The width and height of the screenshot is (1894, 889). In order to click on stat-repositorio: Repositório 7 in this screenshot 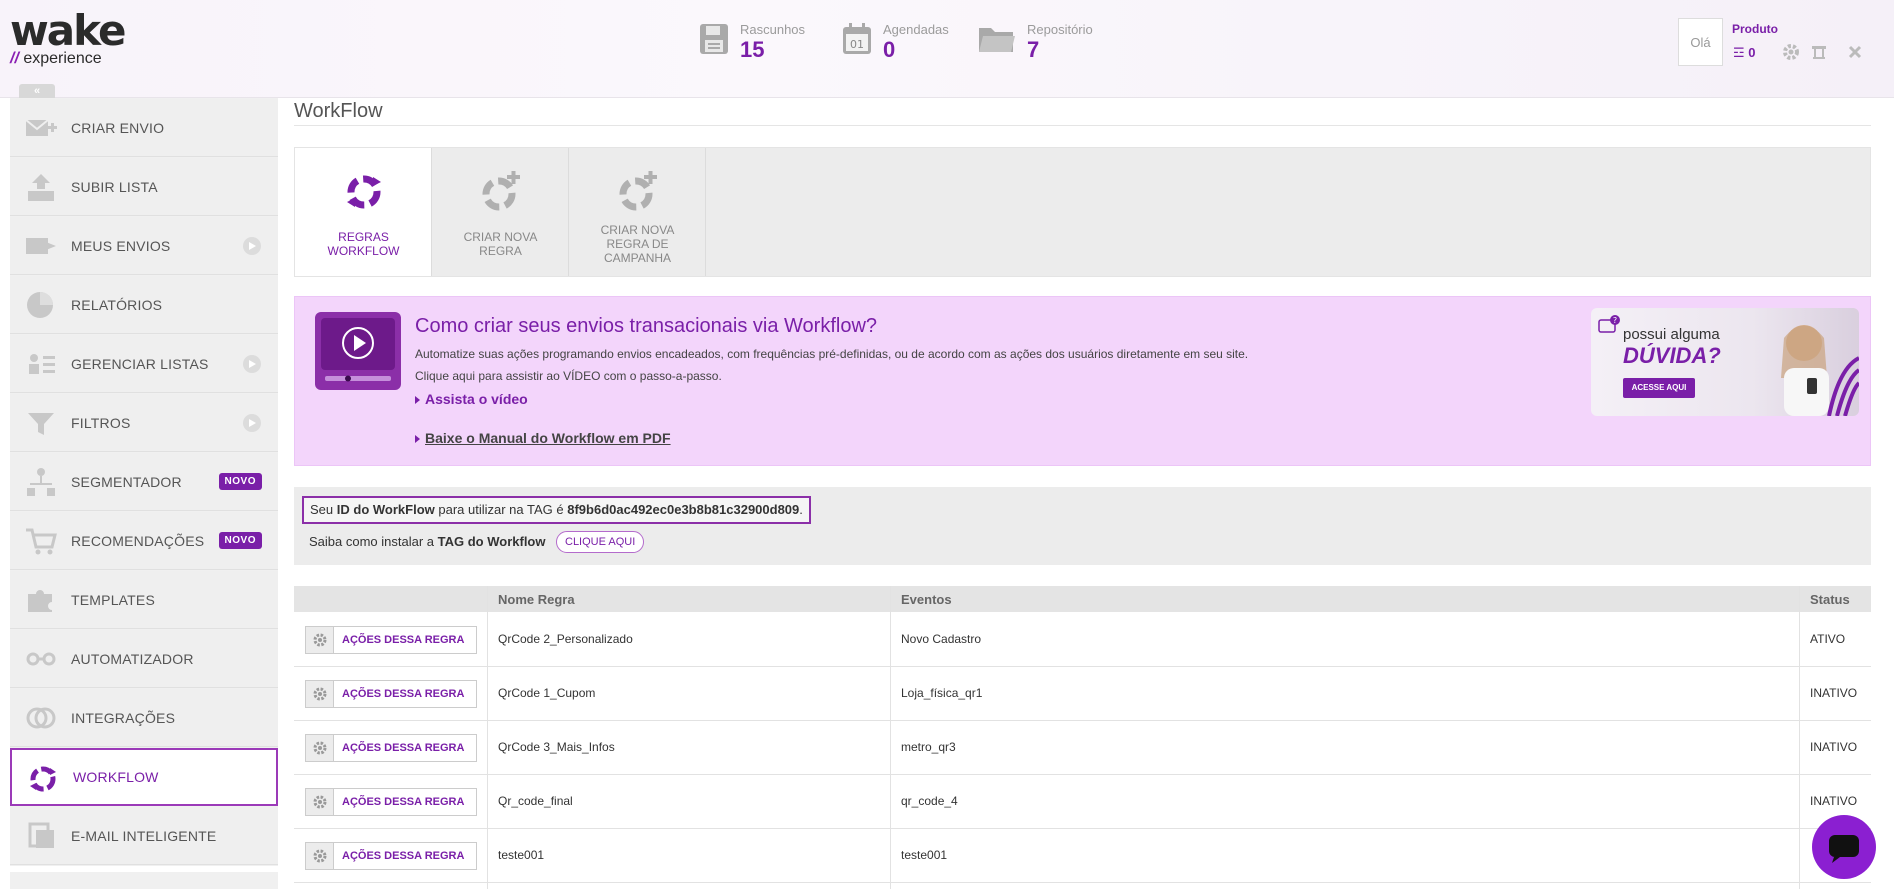, I will do `click(1035, 44)`.